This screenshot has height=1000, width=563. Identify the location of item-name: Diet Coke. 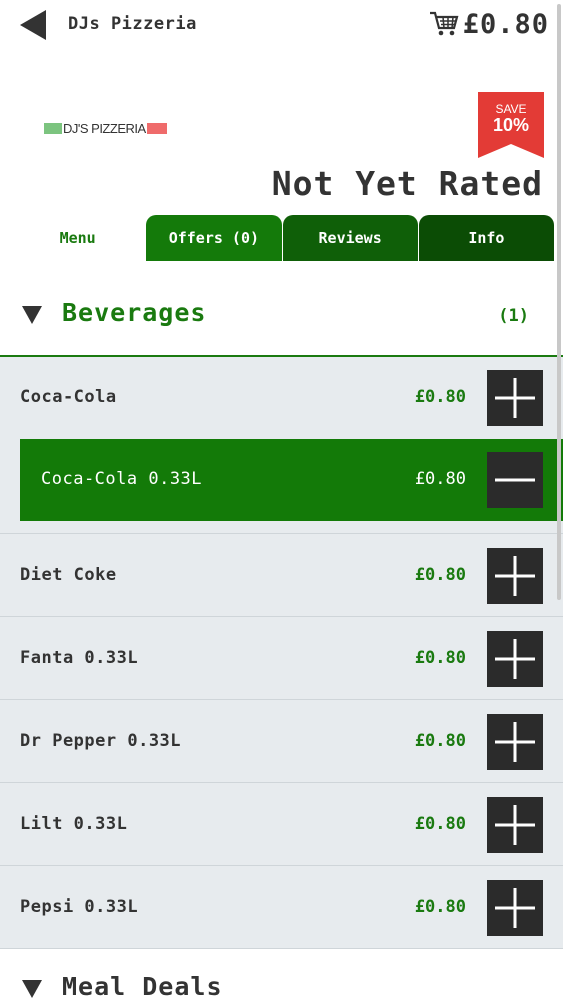
(68, 575).